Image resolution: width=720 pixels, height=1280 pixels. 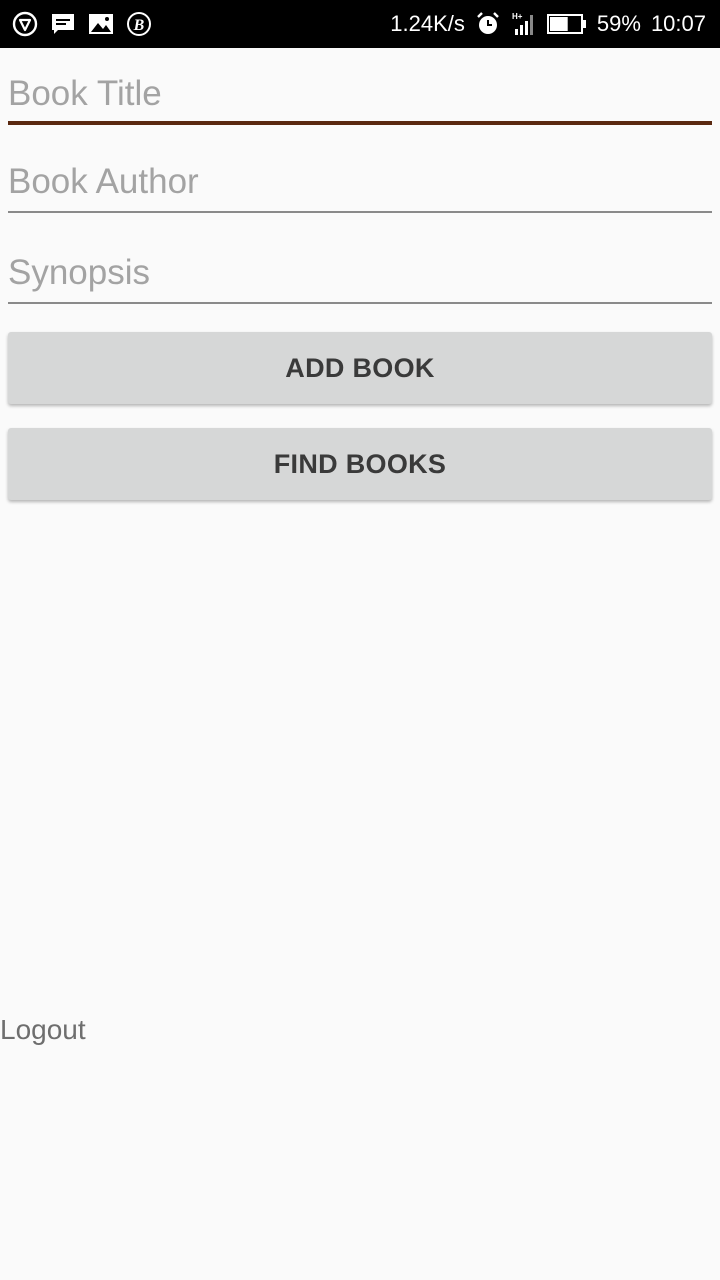 What do you see at coordinates (25, 24) in the screenshot?
I see `vpn-shield-icon` at bounding box center [25, 24].